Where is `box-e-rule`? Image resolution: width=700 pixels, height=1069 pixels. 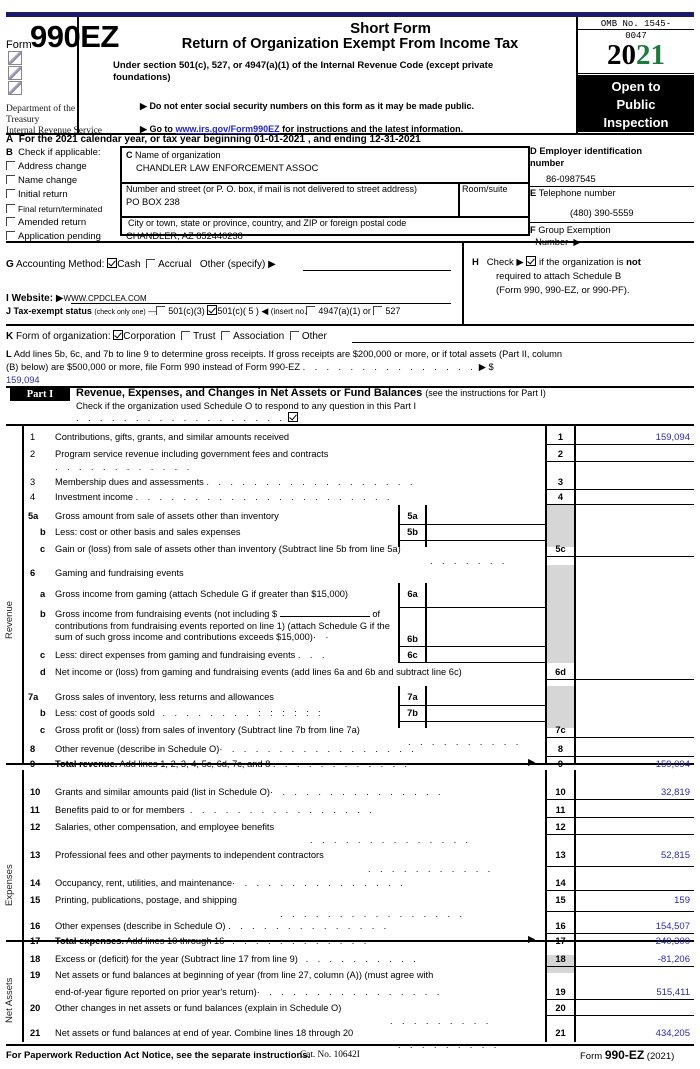
box-e-rule is located at coordinates (611, 222).